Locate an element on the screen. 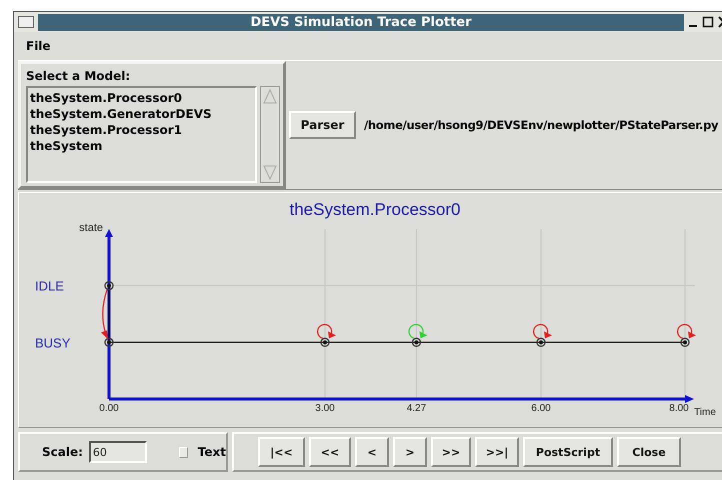 This screenshot has height=480, width=722. x-tick-label: 3.00 is located at coordinates (325, 408).